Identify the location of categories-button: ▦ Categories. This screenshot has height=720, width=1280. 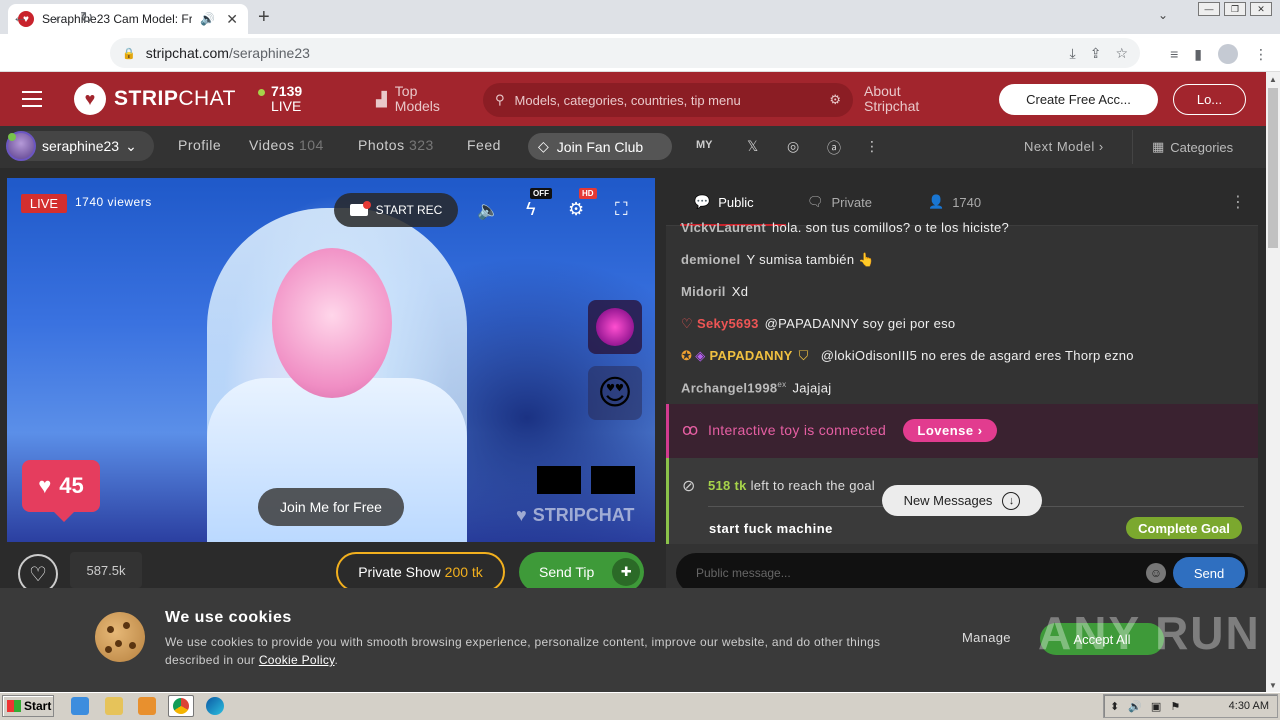
(1192, 147).